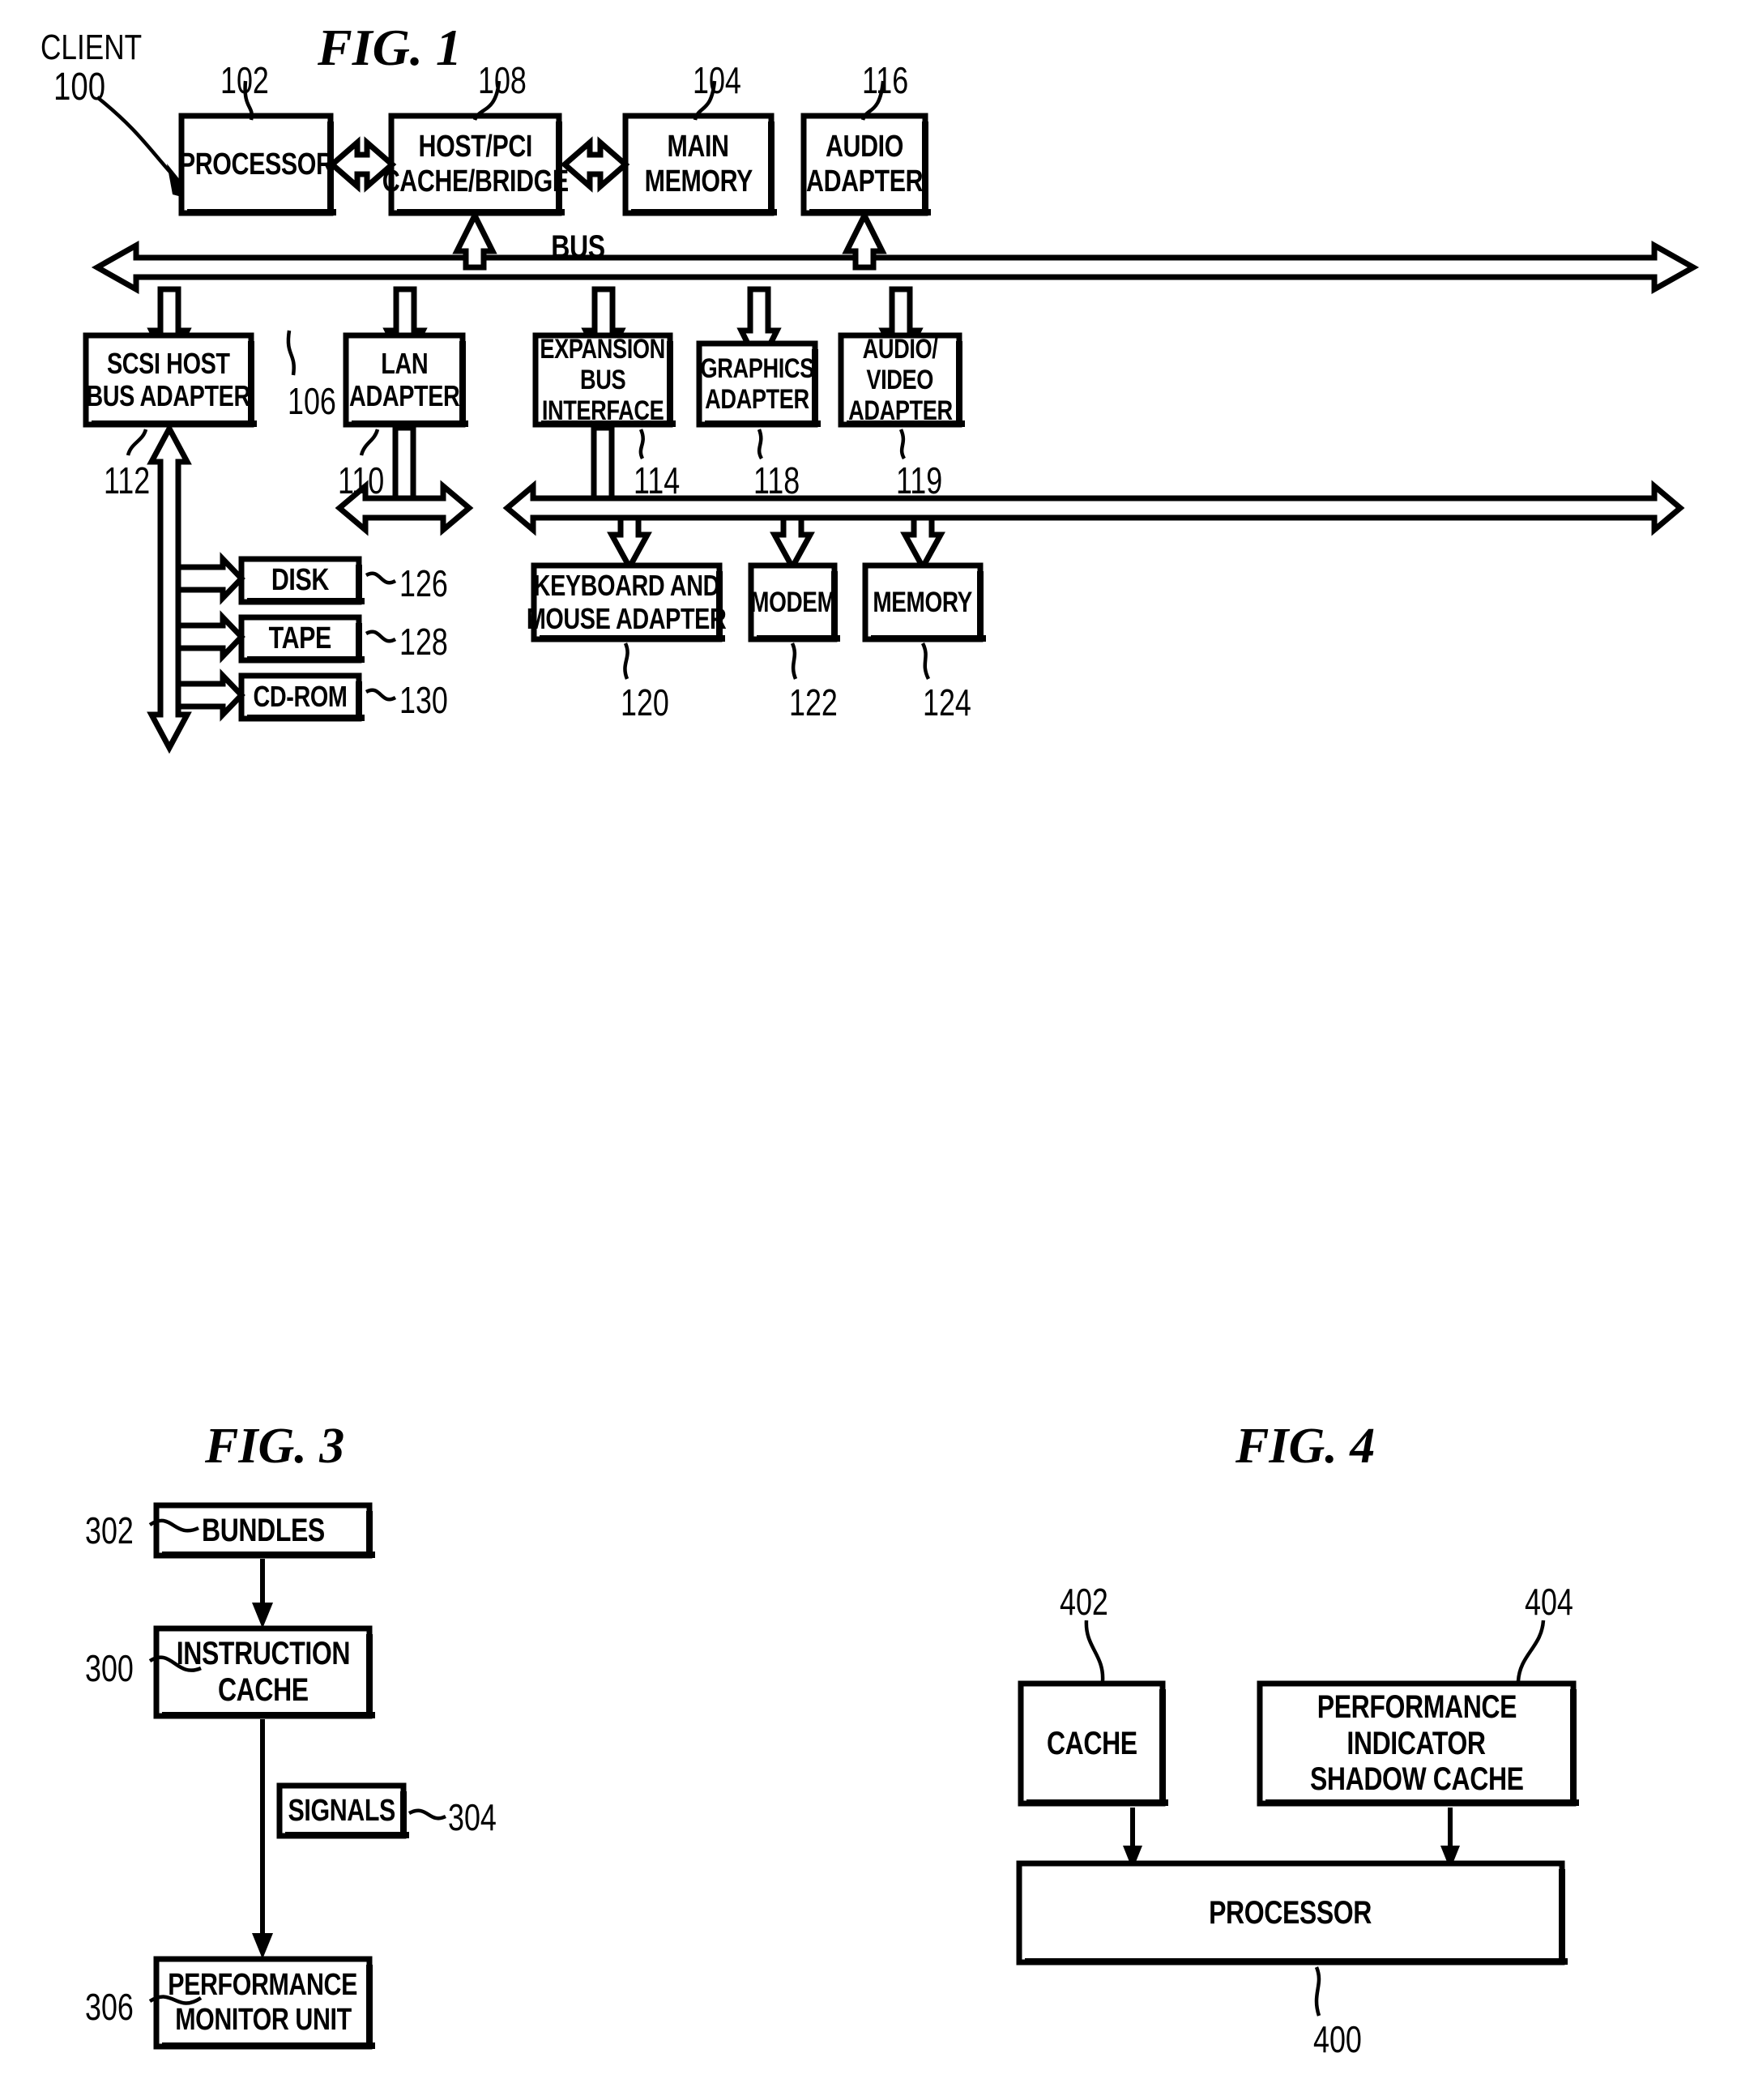 The width and height of the screenshot is (1754, 2100). What do you see at coordinates (865, 181) in the screenshot?
I see `box-audio-adapter-line-2: ADAPTER` at bounding box center [865, 181].